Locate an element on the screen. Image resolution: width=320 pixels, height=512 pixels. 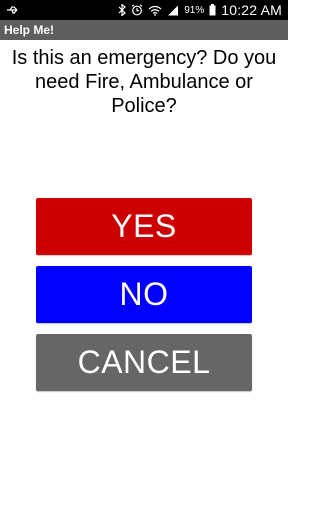
status-bar: 91% 10:22 AM is located at coordinates (144, 10).